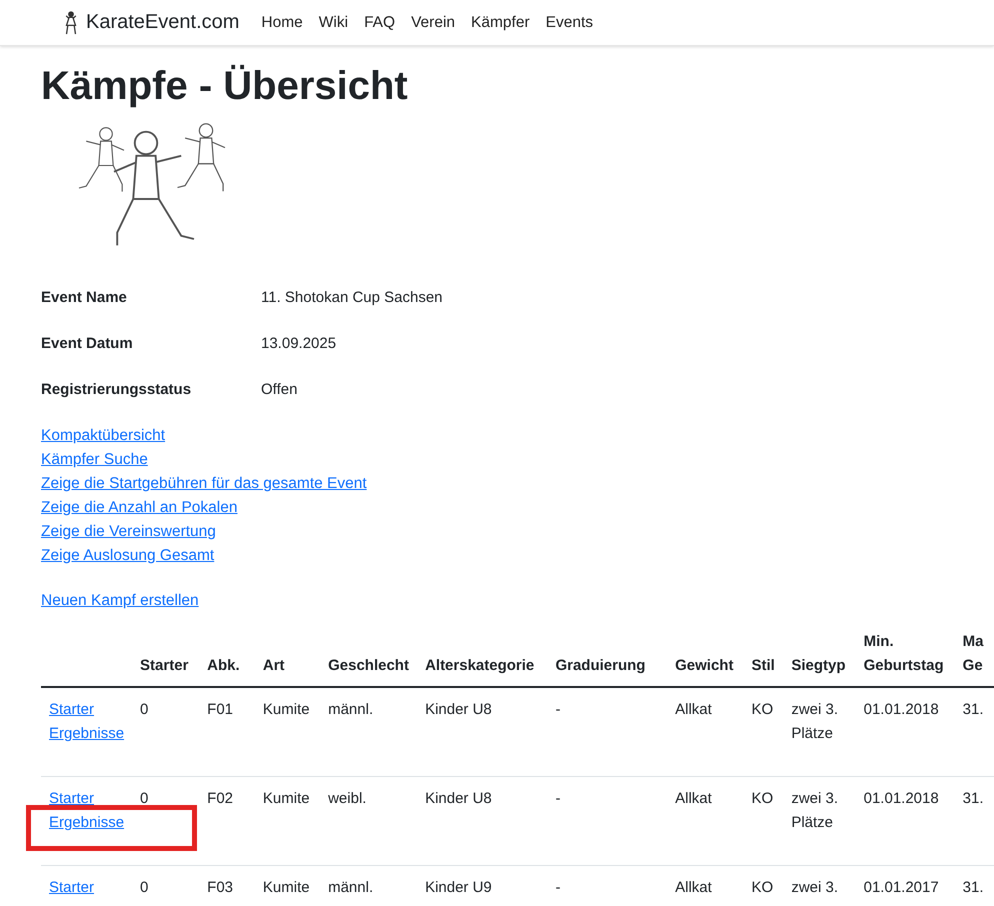 The width and height of the screenshot is (994, 906). I want to click on column-header: Abk., so click(223, 665).